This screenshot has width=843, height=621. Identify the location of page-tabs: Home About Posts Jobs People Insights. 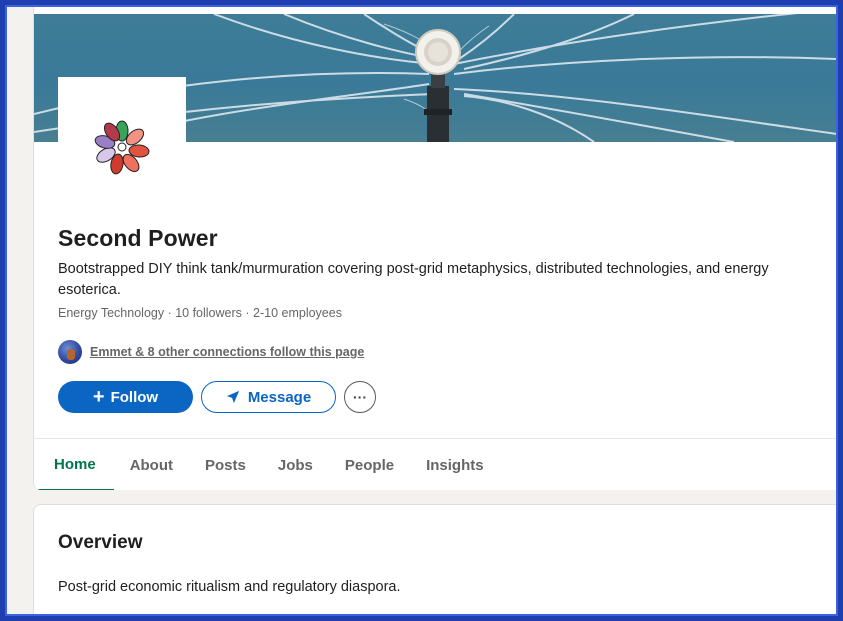
(435, 464).